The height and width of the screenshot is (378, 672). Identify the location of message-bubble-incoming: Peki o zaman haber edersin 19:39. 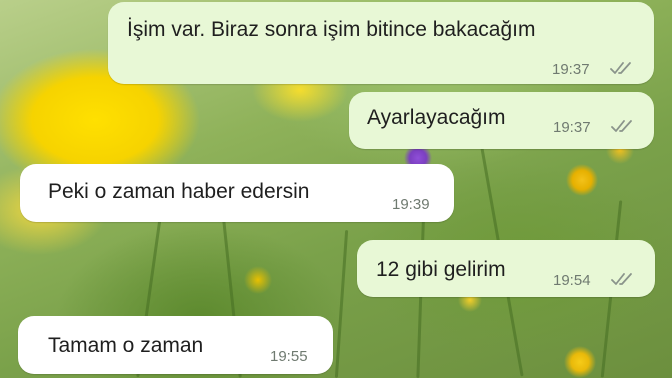
(237, 193).